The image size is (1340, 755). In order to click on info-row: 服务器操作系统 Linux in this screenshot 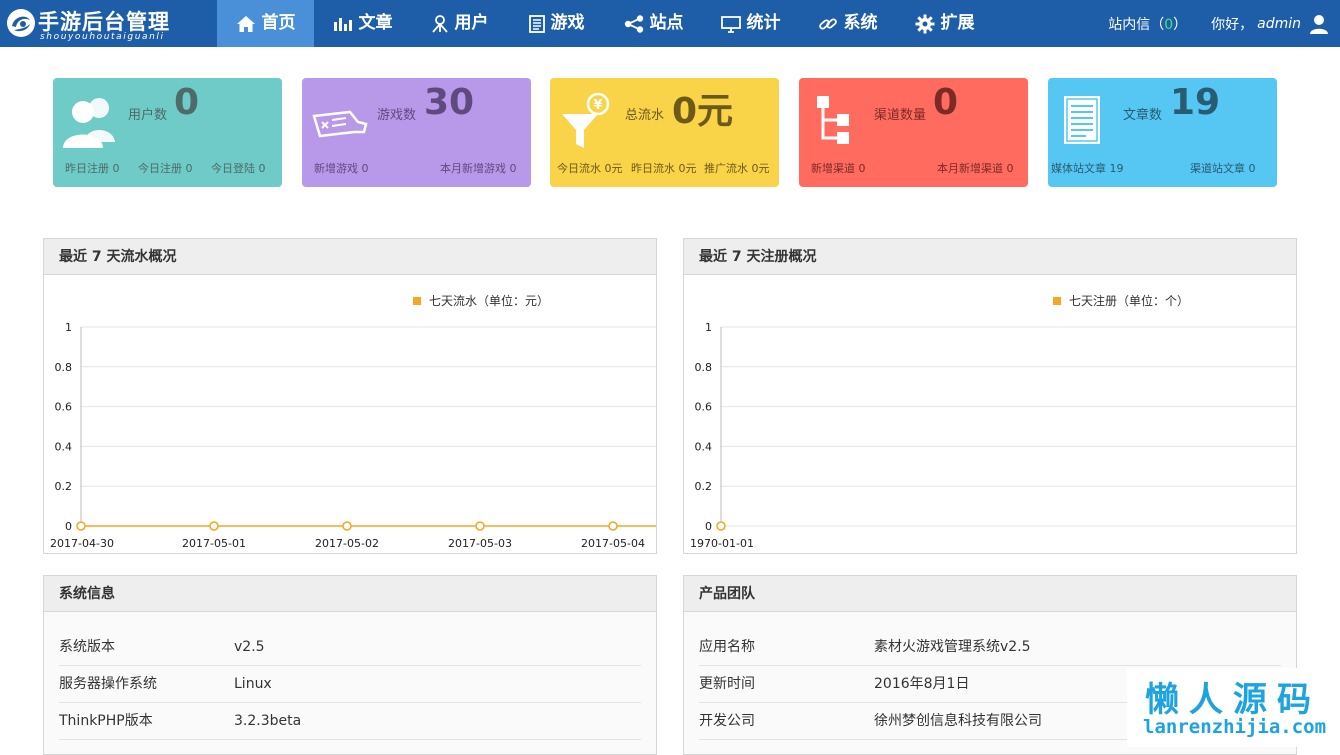, I will do `click(350, 684)`.